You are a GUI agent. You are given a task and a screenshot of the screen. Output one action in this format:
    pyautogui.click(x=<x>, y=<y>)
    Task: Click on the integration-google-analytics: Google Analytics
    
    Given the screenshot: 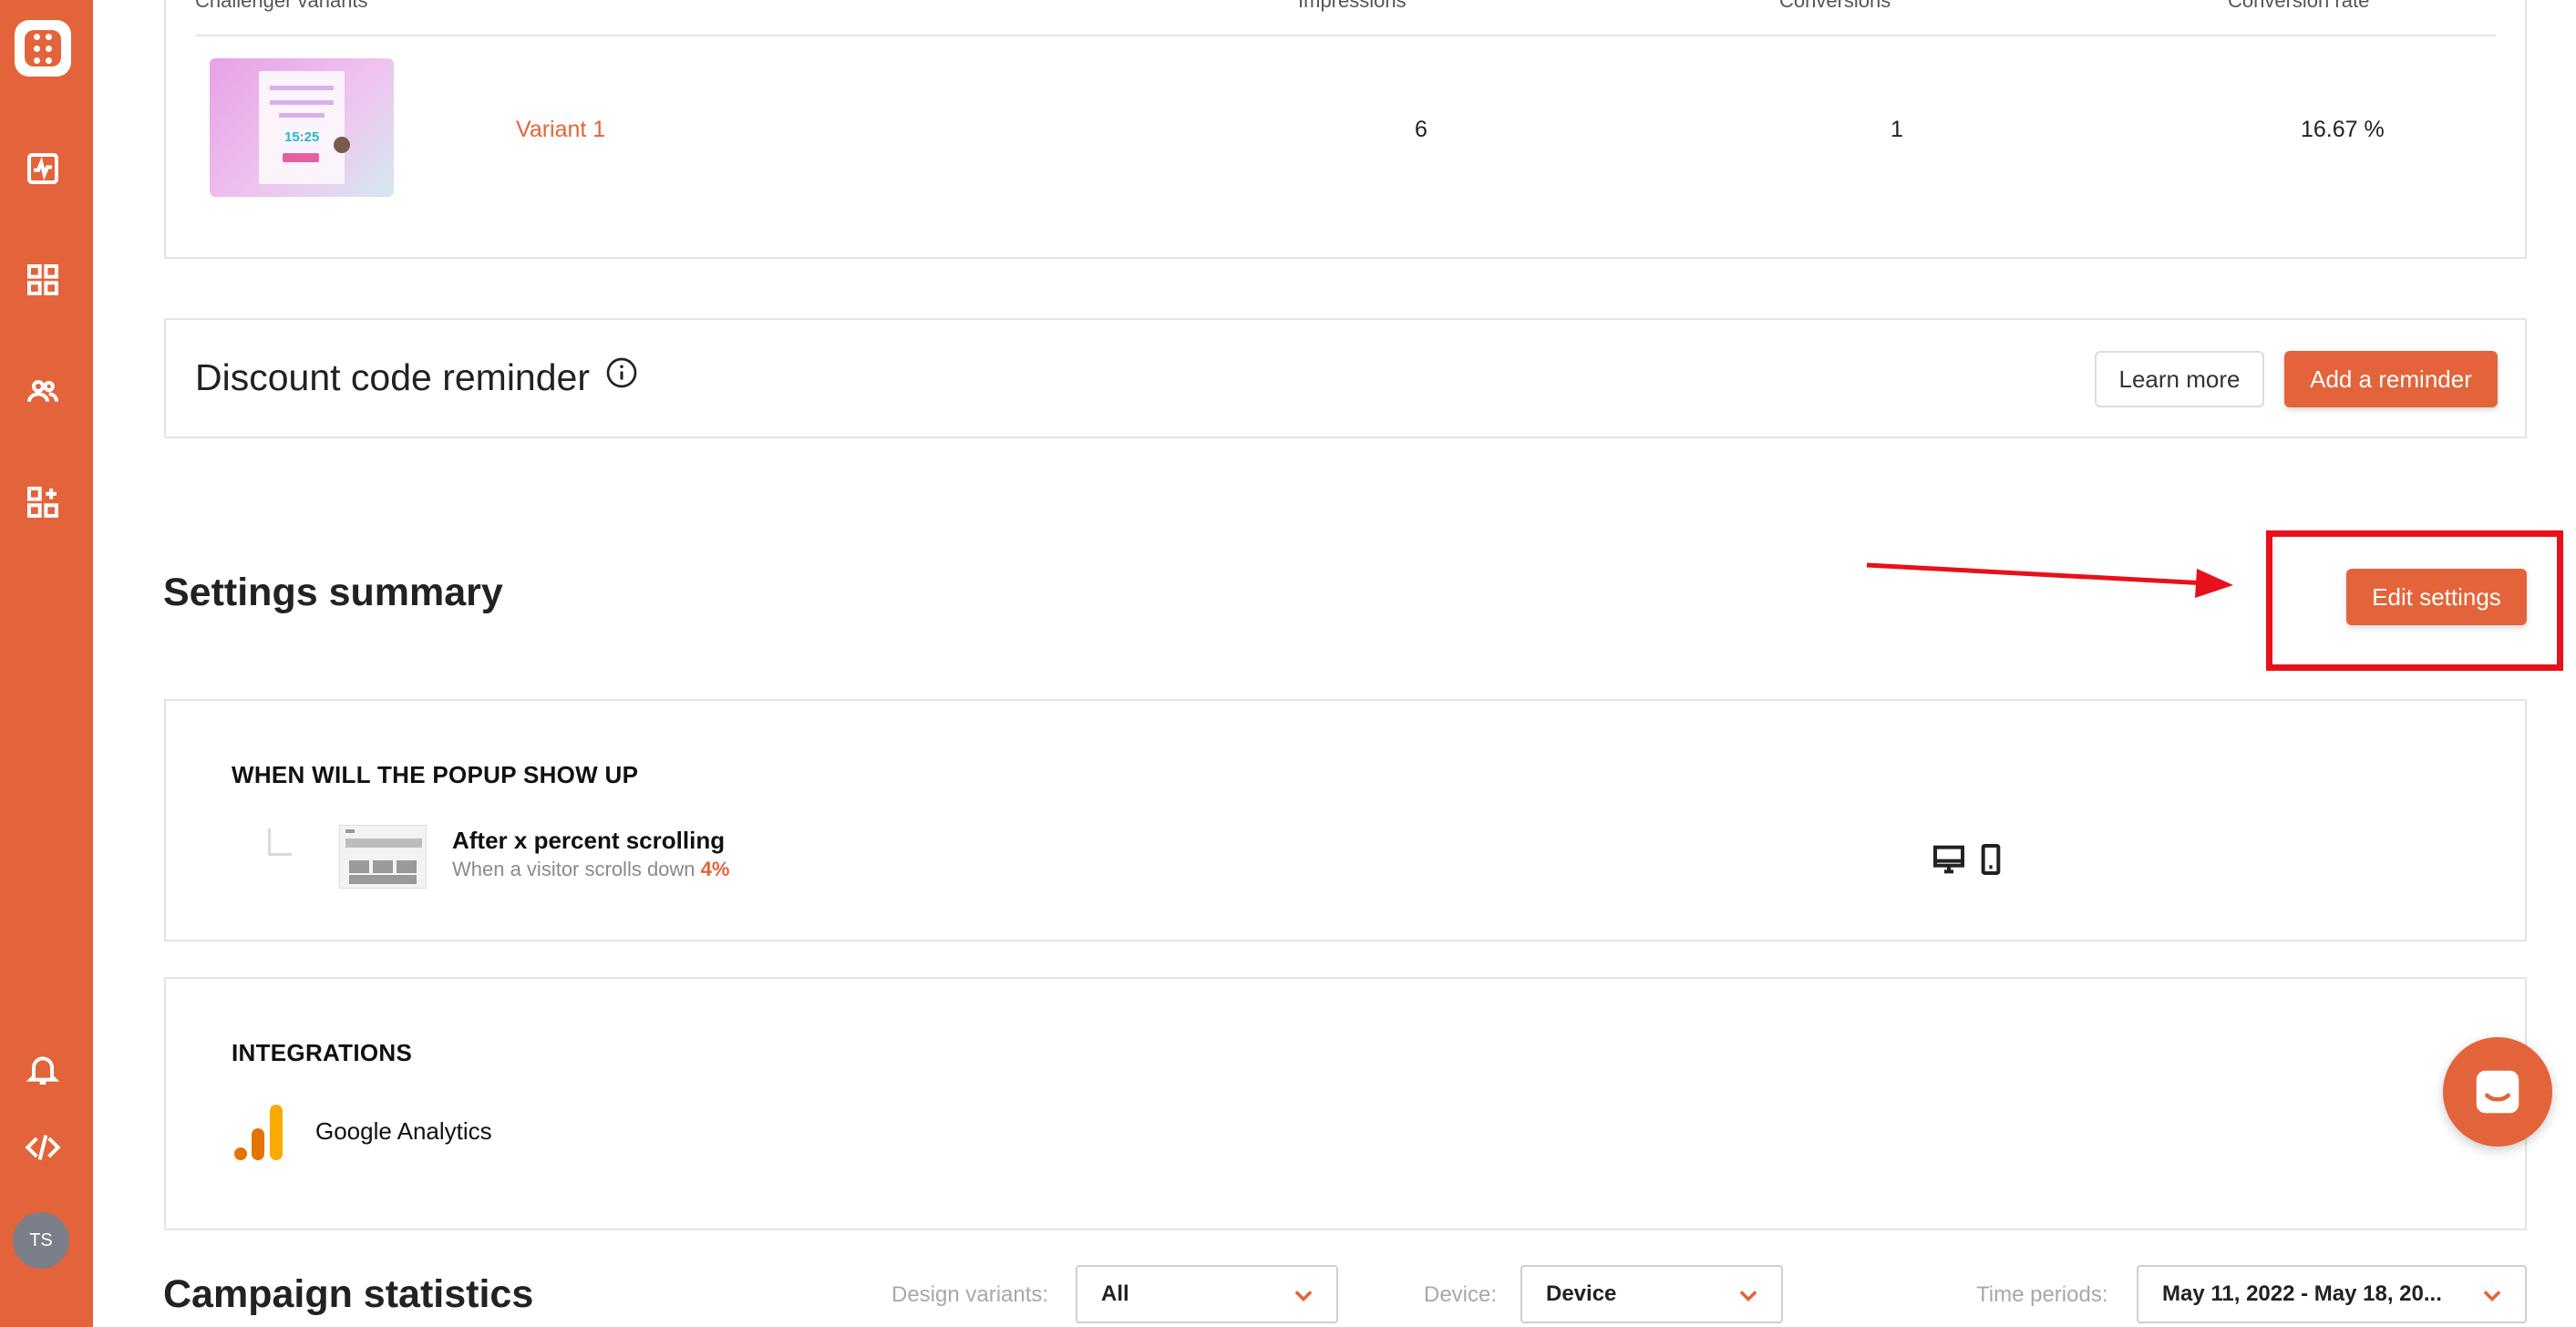 What is the action you would take?
    pyautogui.click(x=403, y=1131)
    